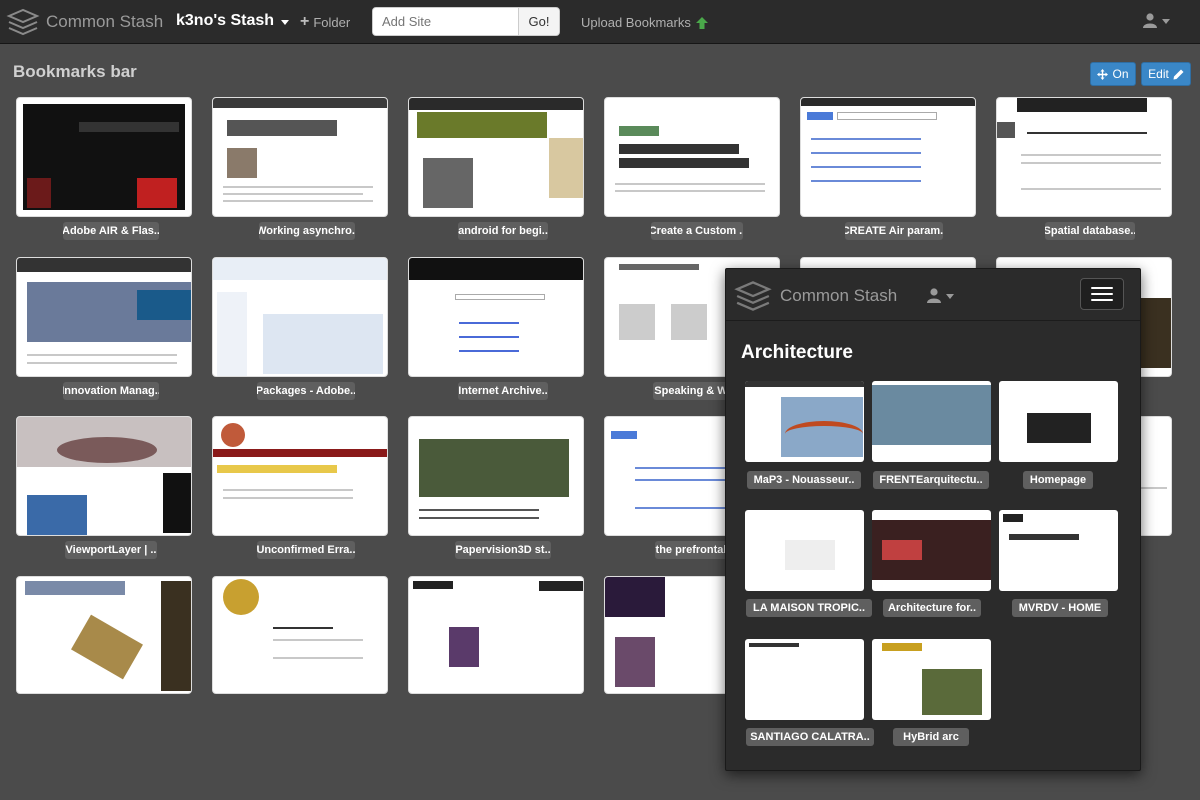  What do you see at coordinates (538, 21) in the screenshot?
I see `go-button: Go!` at bounding box center [538, 21].